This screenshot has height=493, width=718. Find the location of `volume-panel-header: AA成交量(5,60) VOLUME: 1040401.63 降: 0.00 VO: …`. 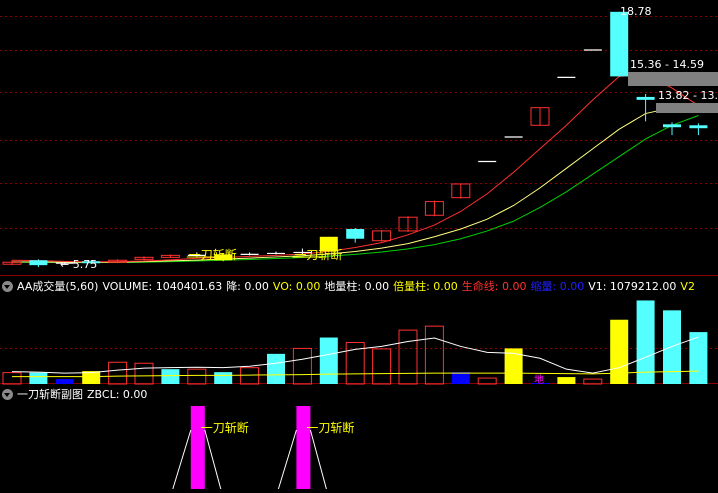

volume-panel-header: AA成交量(5,60) VOLUME: 1040401.63 降: 0.00 VO: … is located at coordinates (359, 286).